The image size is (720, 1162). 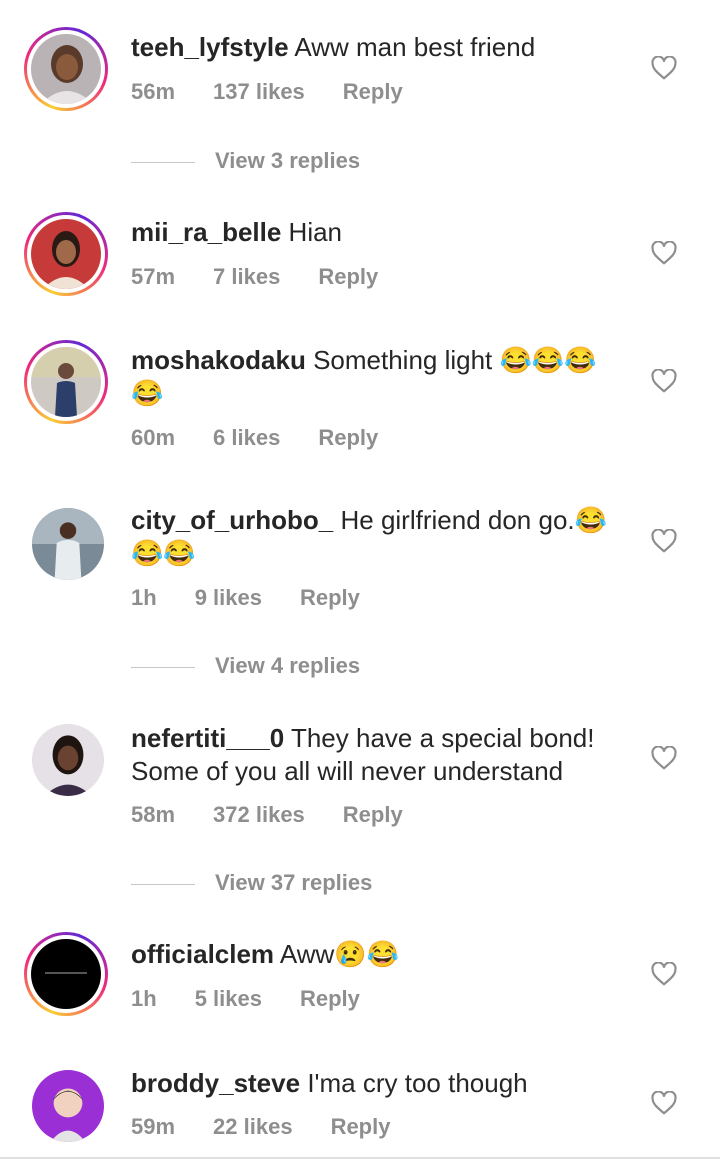 What do you see at coordinates (153, 1126) in the screenshot?
I see `timestamp: 59m` at bounding box center [153, 1126].